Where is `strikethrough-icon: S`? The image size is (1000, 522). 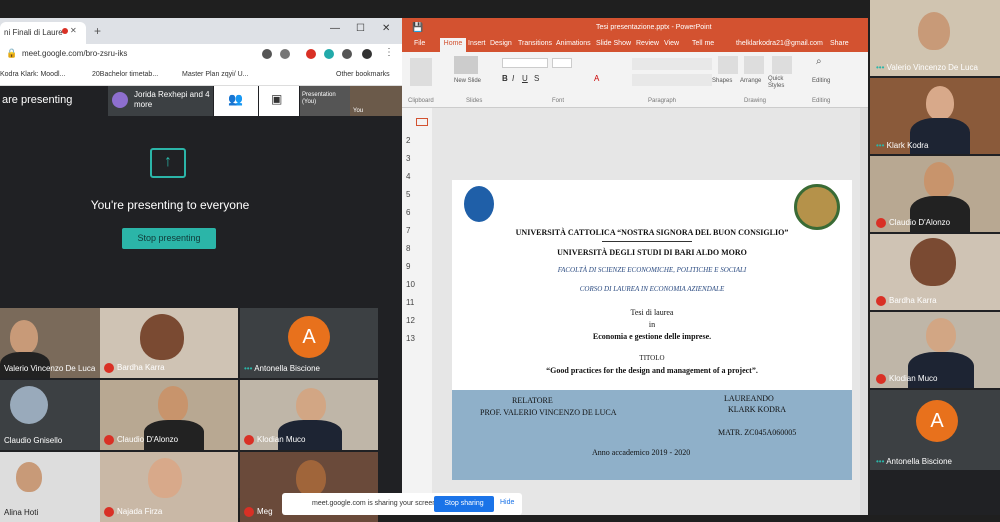 strikethrough-icon: S is located at coordinates (536, 78).